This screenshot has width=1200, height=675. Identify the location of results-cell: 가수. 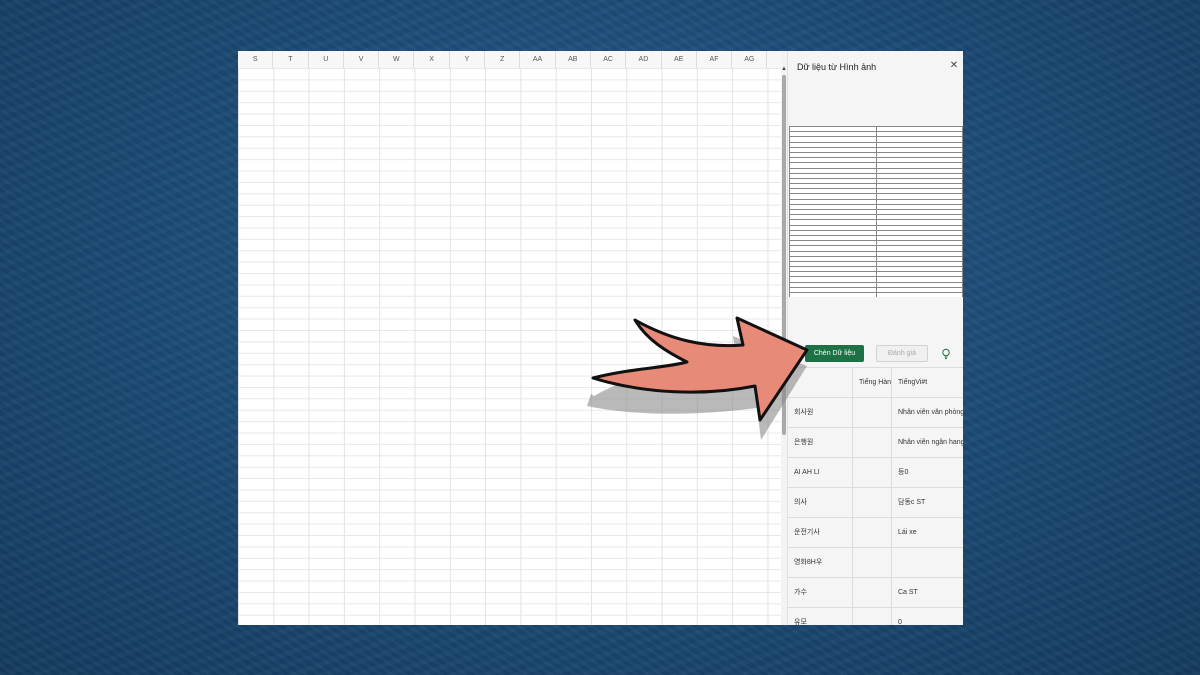
(820, 592).